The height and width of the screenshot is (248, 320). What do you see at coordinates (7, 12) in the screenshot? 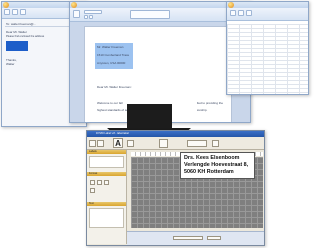
I see `send-button` at bounding box center [7, 12].